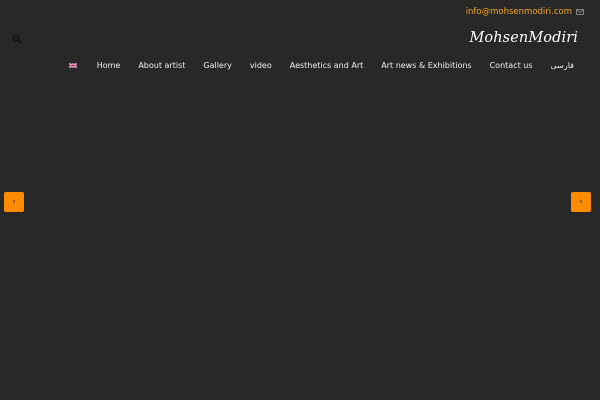 The image size is (600, 400). I want to click on site-logo: MohsenModiri, so click(523, 38).